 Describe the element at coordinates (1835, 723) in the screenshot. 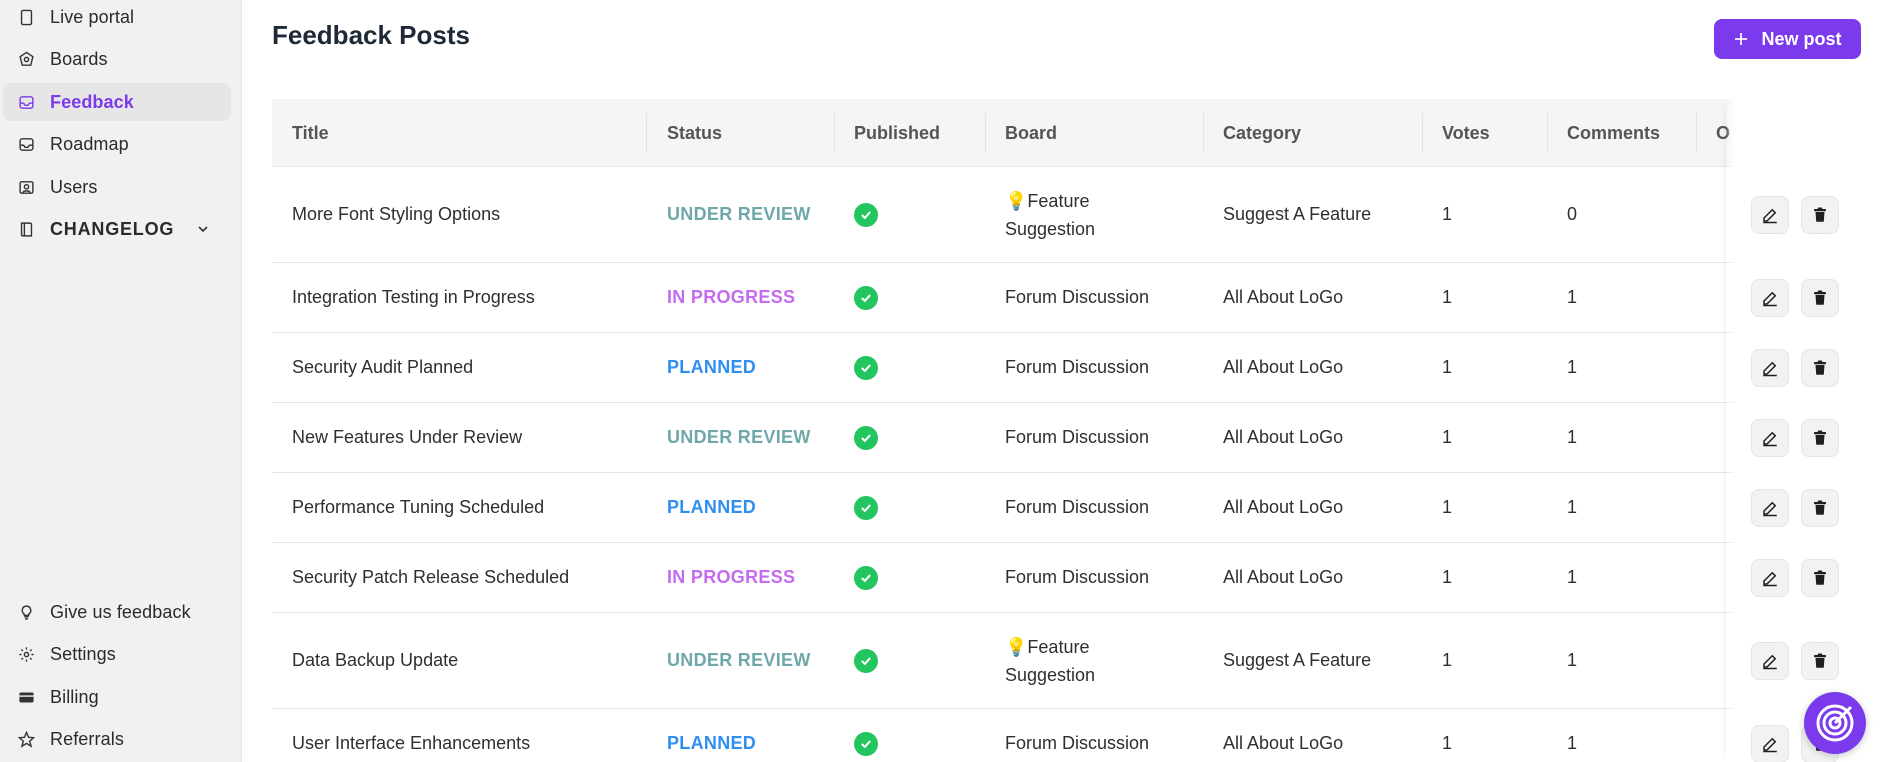

I see `support-widget-button` at that location.